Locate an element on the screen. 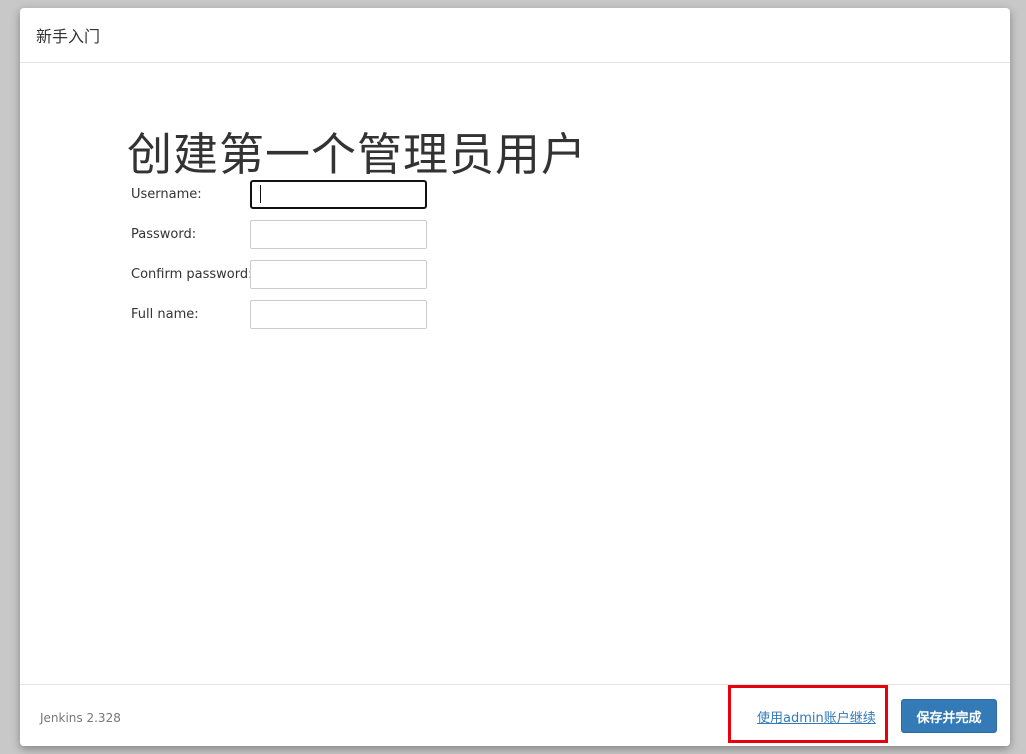  password-input is located at coordinates (338, 234).